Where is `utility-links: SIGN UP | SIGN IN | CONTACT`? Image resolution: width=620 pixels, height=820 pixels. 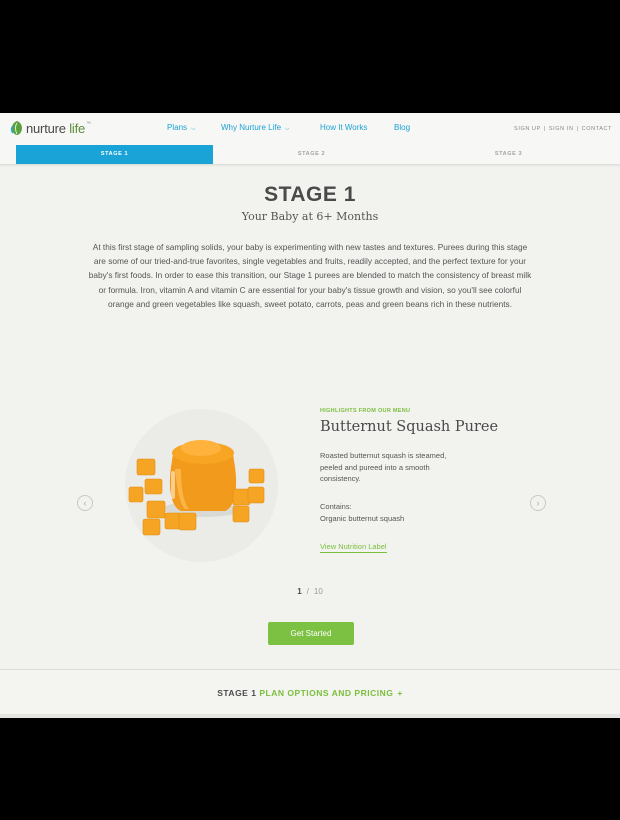 utility-links: SIGN UP | SIGN IN | CONTACT is located at coordinates (563, 129).